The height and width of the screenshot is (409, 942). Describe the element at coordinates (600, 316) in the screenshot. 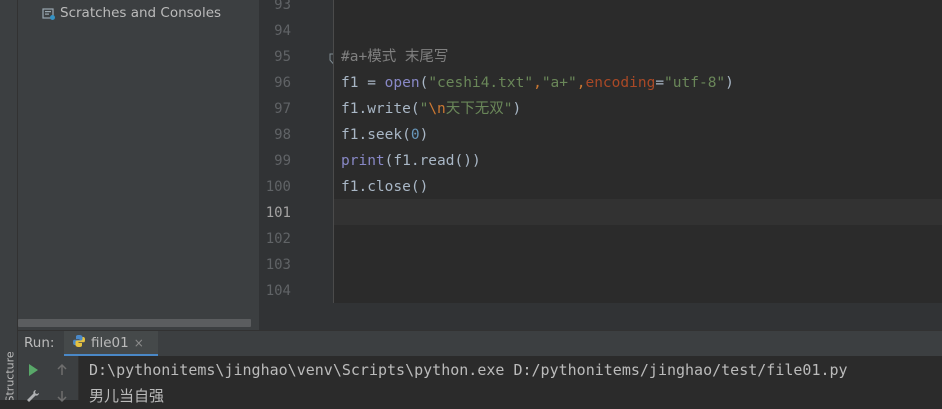

I see `editor-bottom-area` at that location.